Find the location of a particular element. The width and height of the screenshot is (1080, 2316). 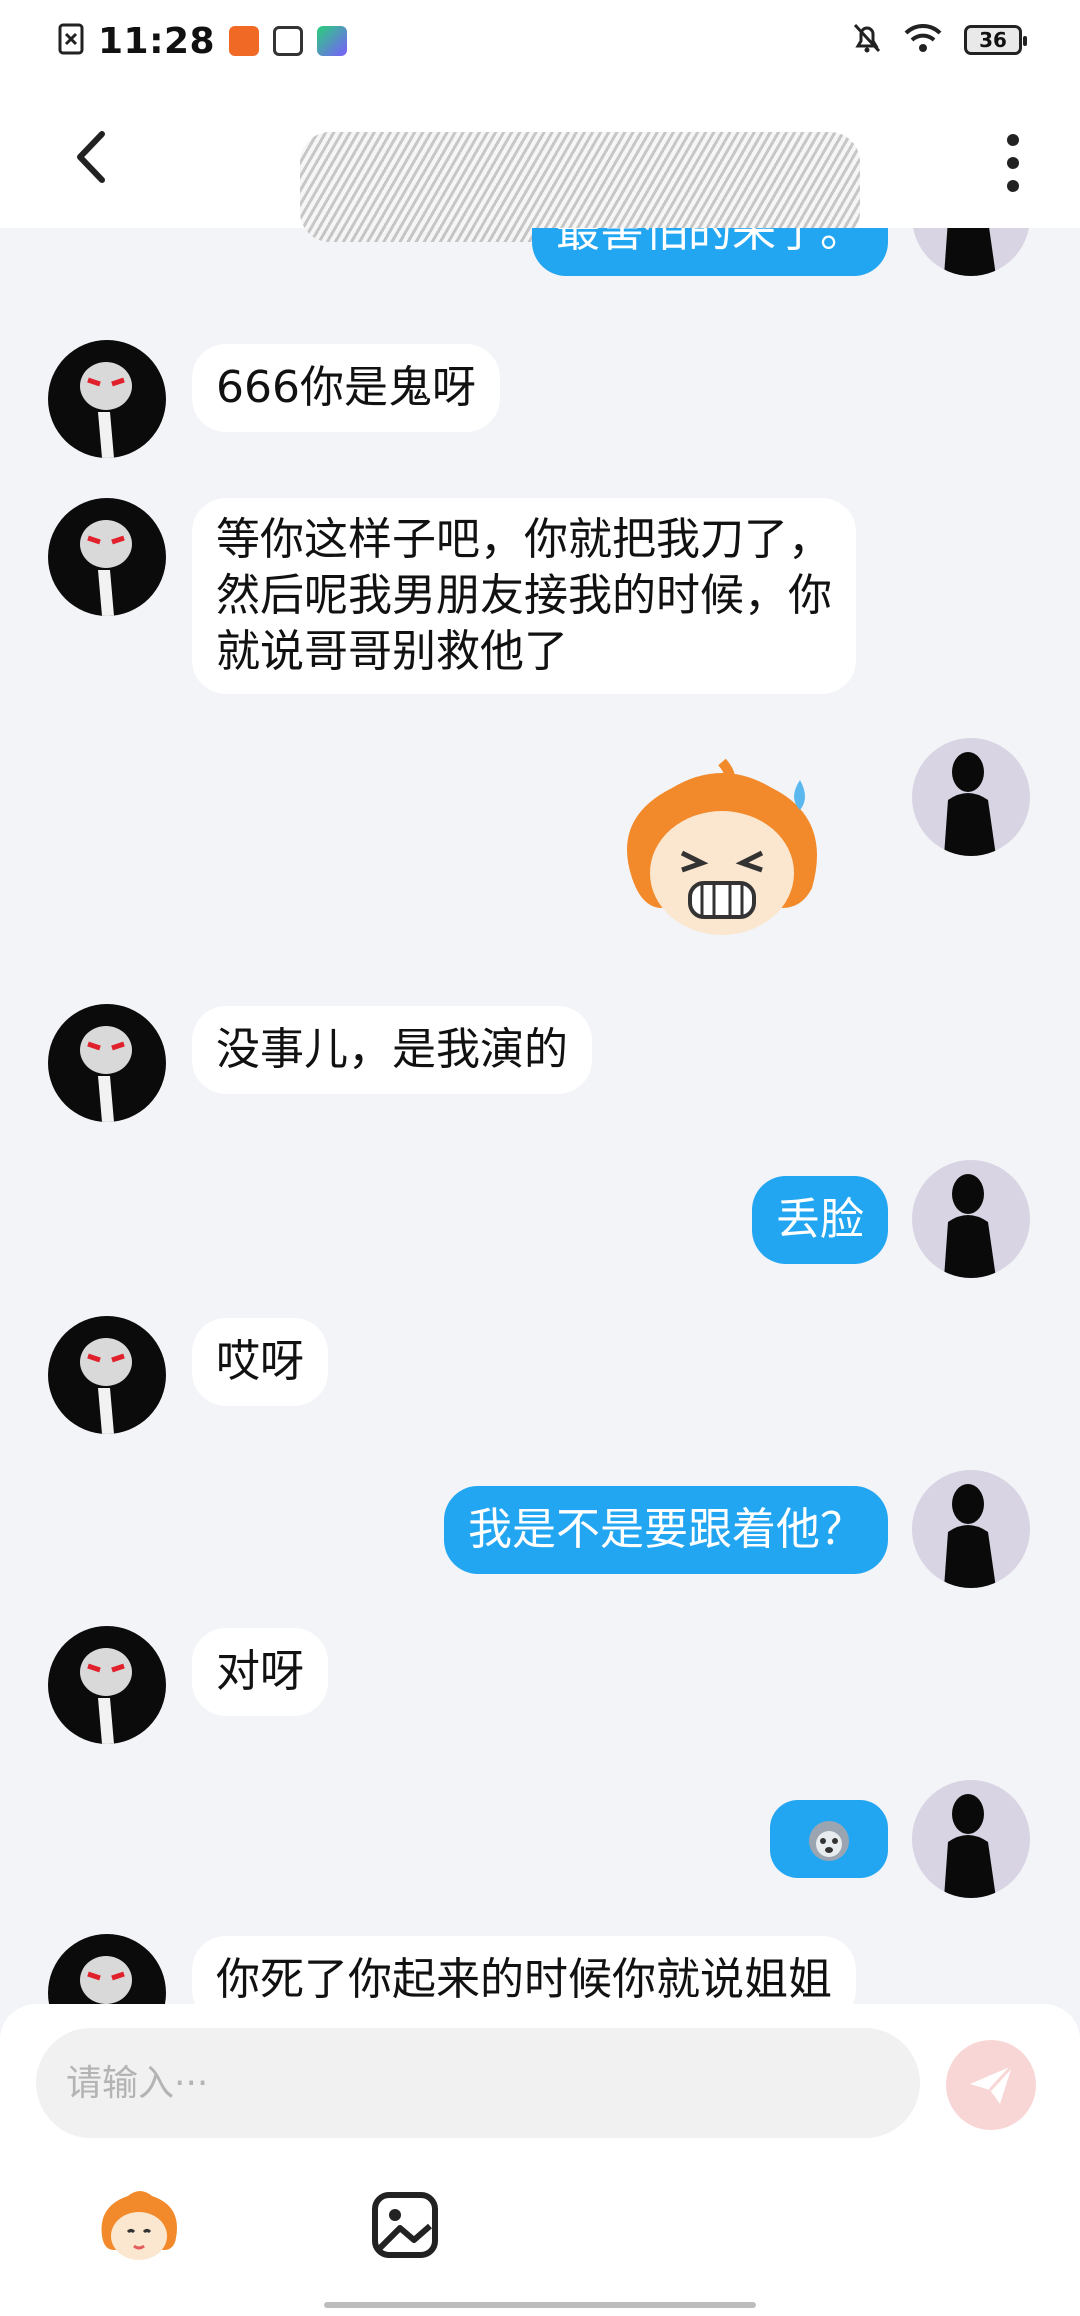

send-button is located at coordinates (991, 2085).